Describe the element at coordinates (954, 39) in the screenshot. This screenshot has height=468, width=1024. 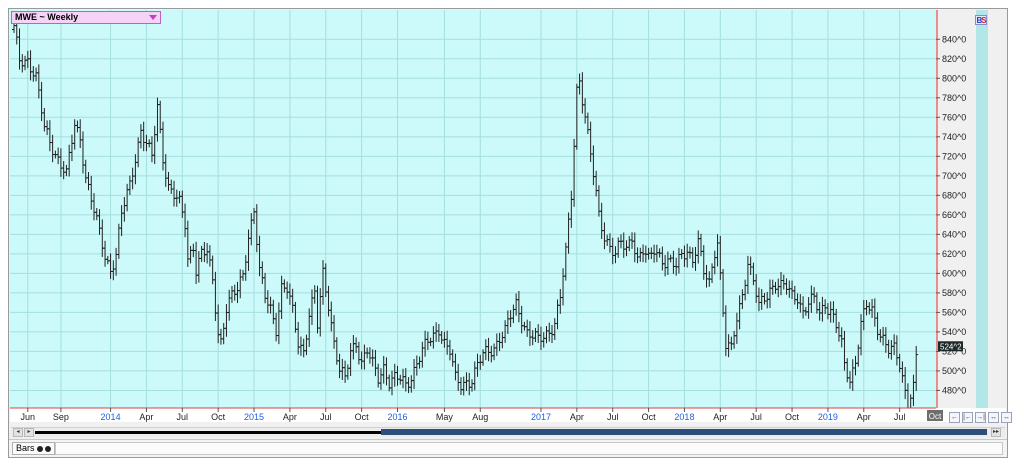
I see `y-tick-label: 840^0` at that location.